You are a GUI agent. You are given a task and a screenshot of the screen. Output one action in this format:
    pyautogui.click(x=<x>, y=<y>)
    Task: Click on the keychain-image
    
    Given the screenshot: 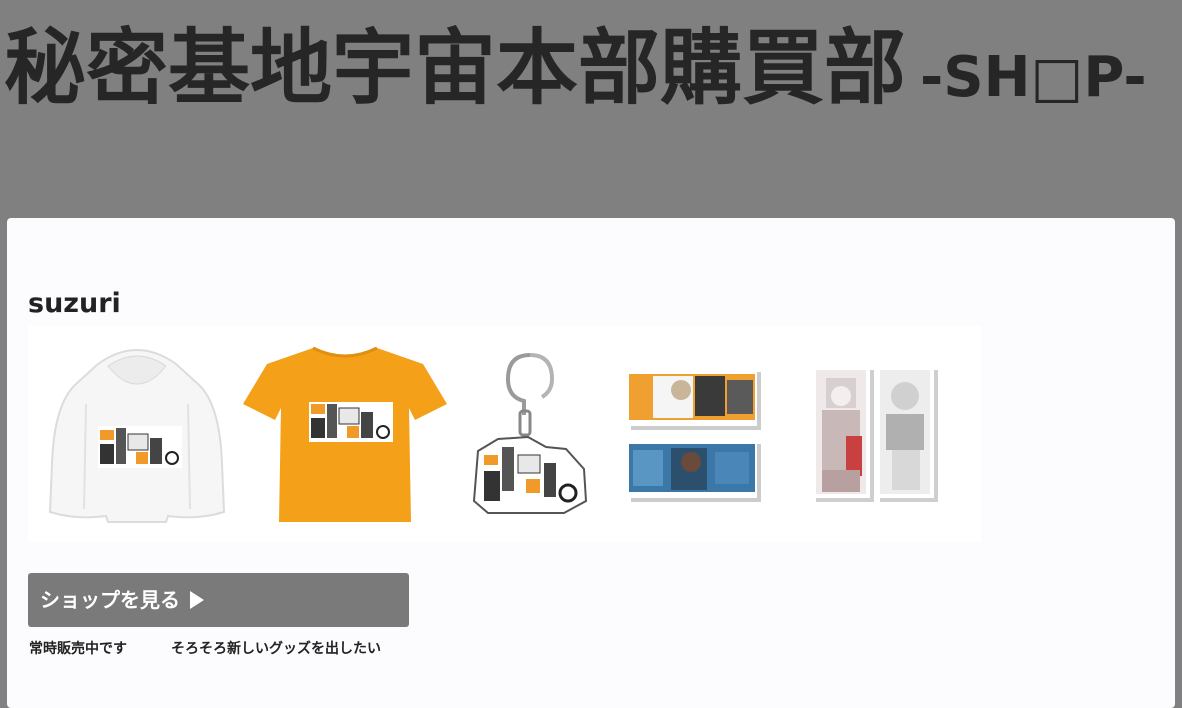 What is the action you would take?
    pyautogui.click(x=530, y=433)
    